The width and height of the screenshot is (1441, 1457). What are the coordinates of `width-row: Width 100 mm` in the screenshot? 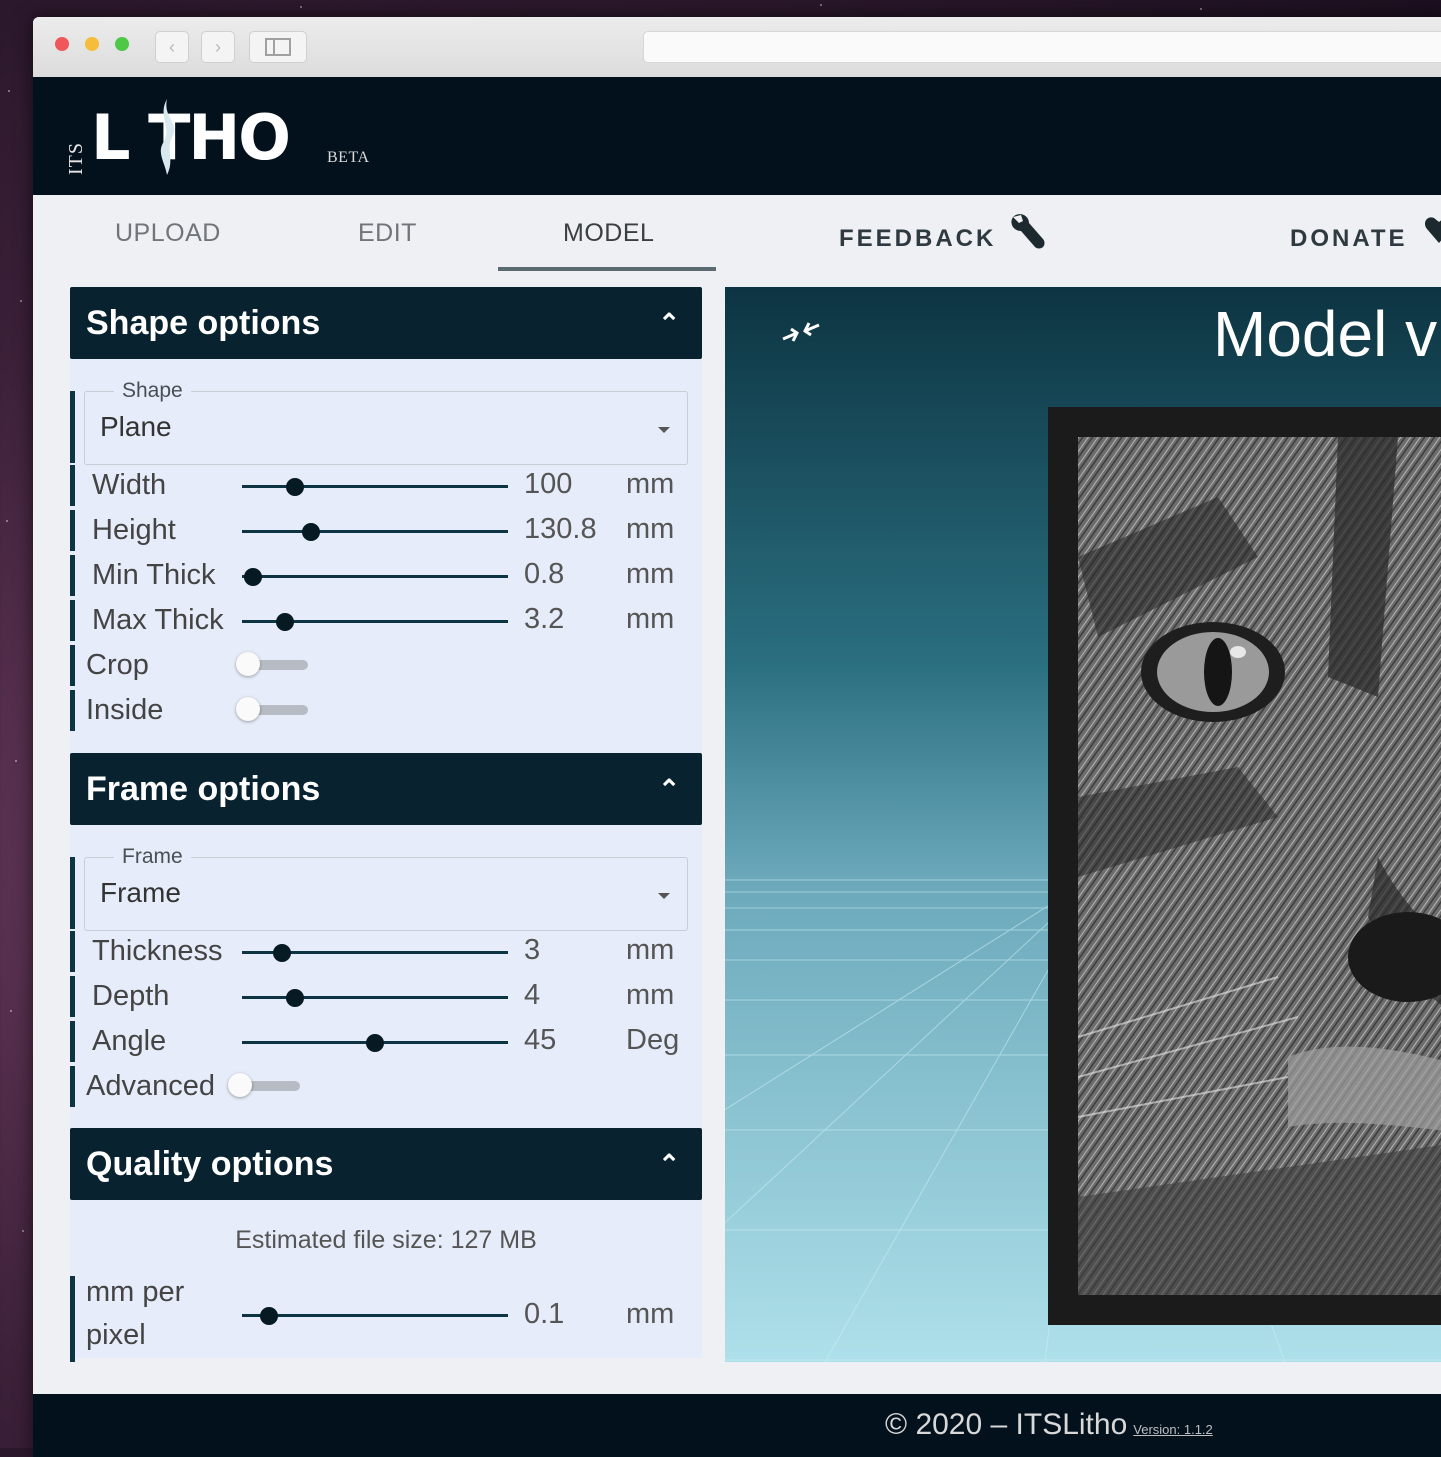 It's located at (386, 485).